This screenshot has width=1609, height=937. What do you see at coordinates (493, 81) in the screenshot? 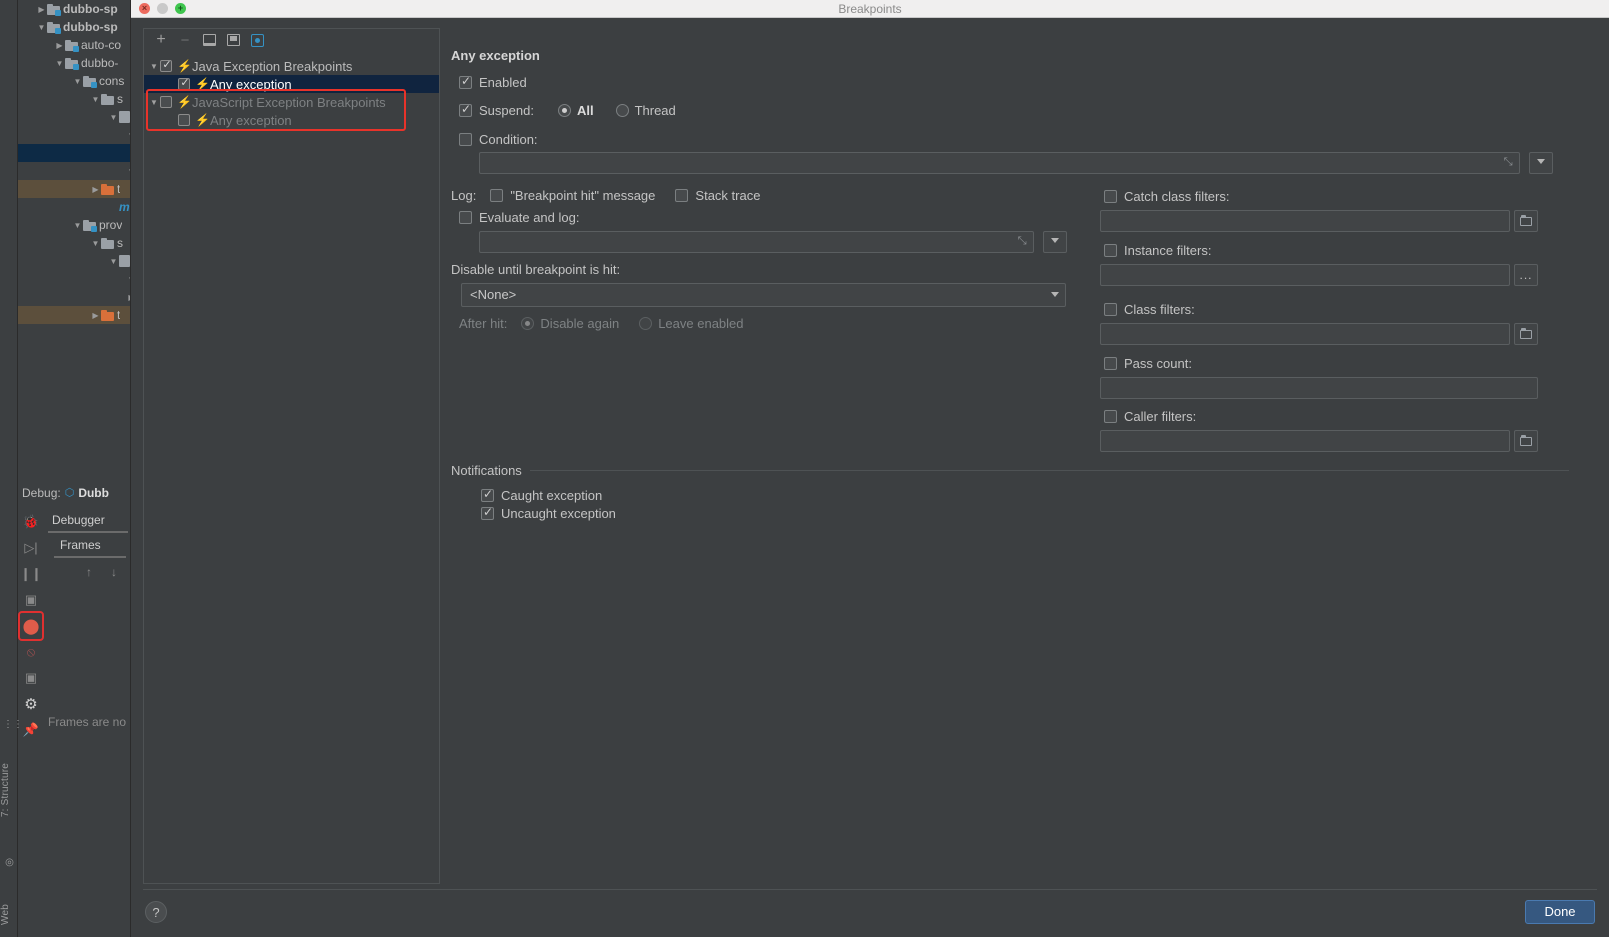
I see `enabled-row: Enabled` at bounding box center [493, 81].